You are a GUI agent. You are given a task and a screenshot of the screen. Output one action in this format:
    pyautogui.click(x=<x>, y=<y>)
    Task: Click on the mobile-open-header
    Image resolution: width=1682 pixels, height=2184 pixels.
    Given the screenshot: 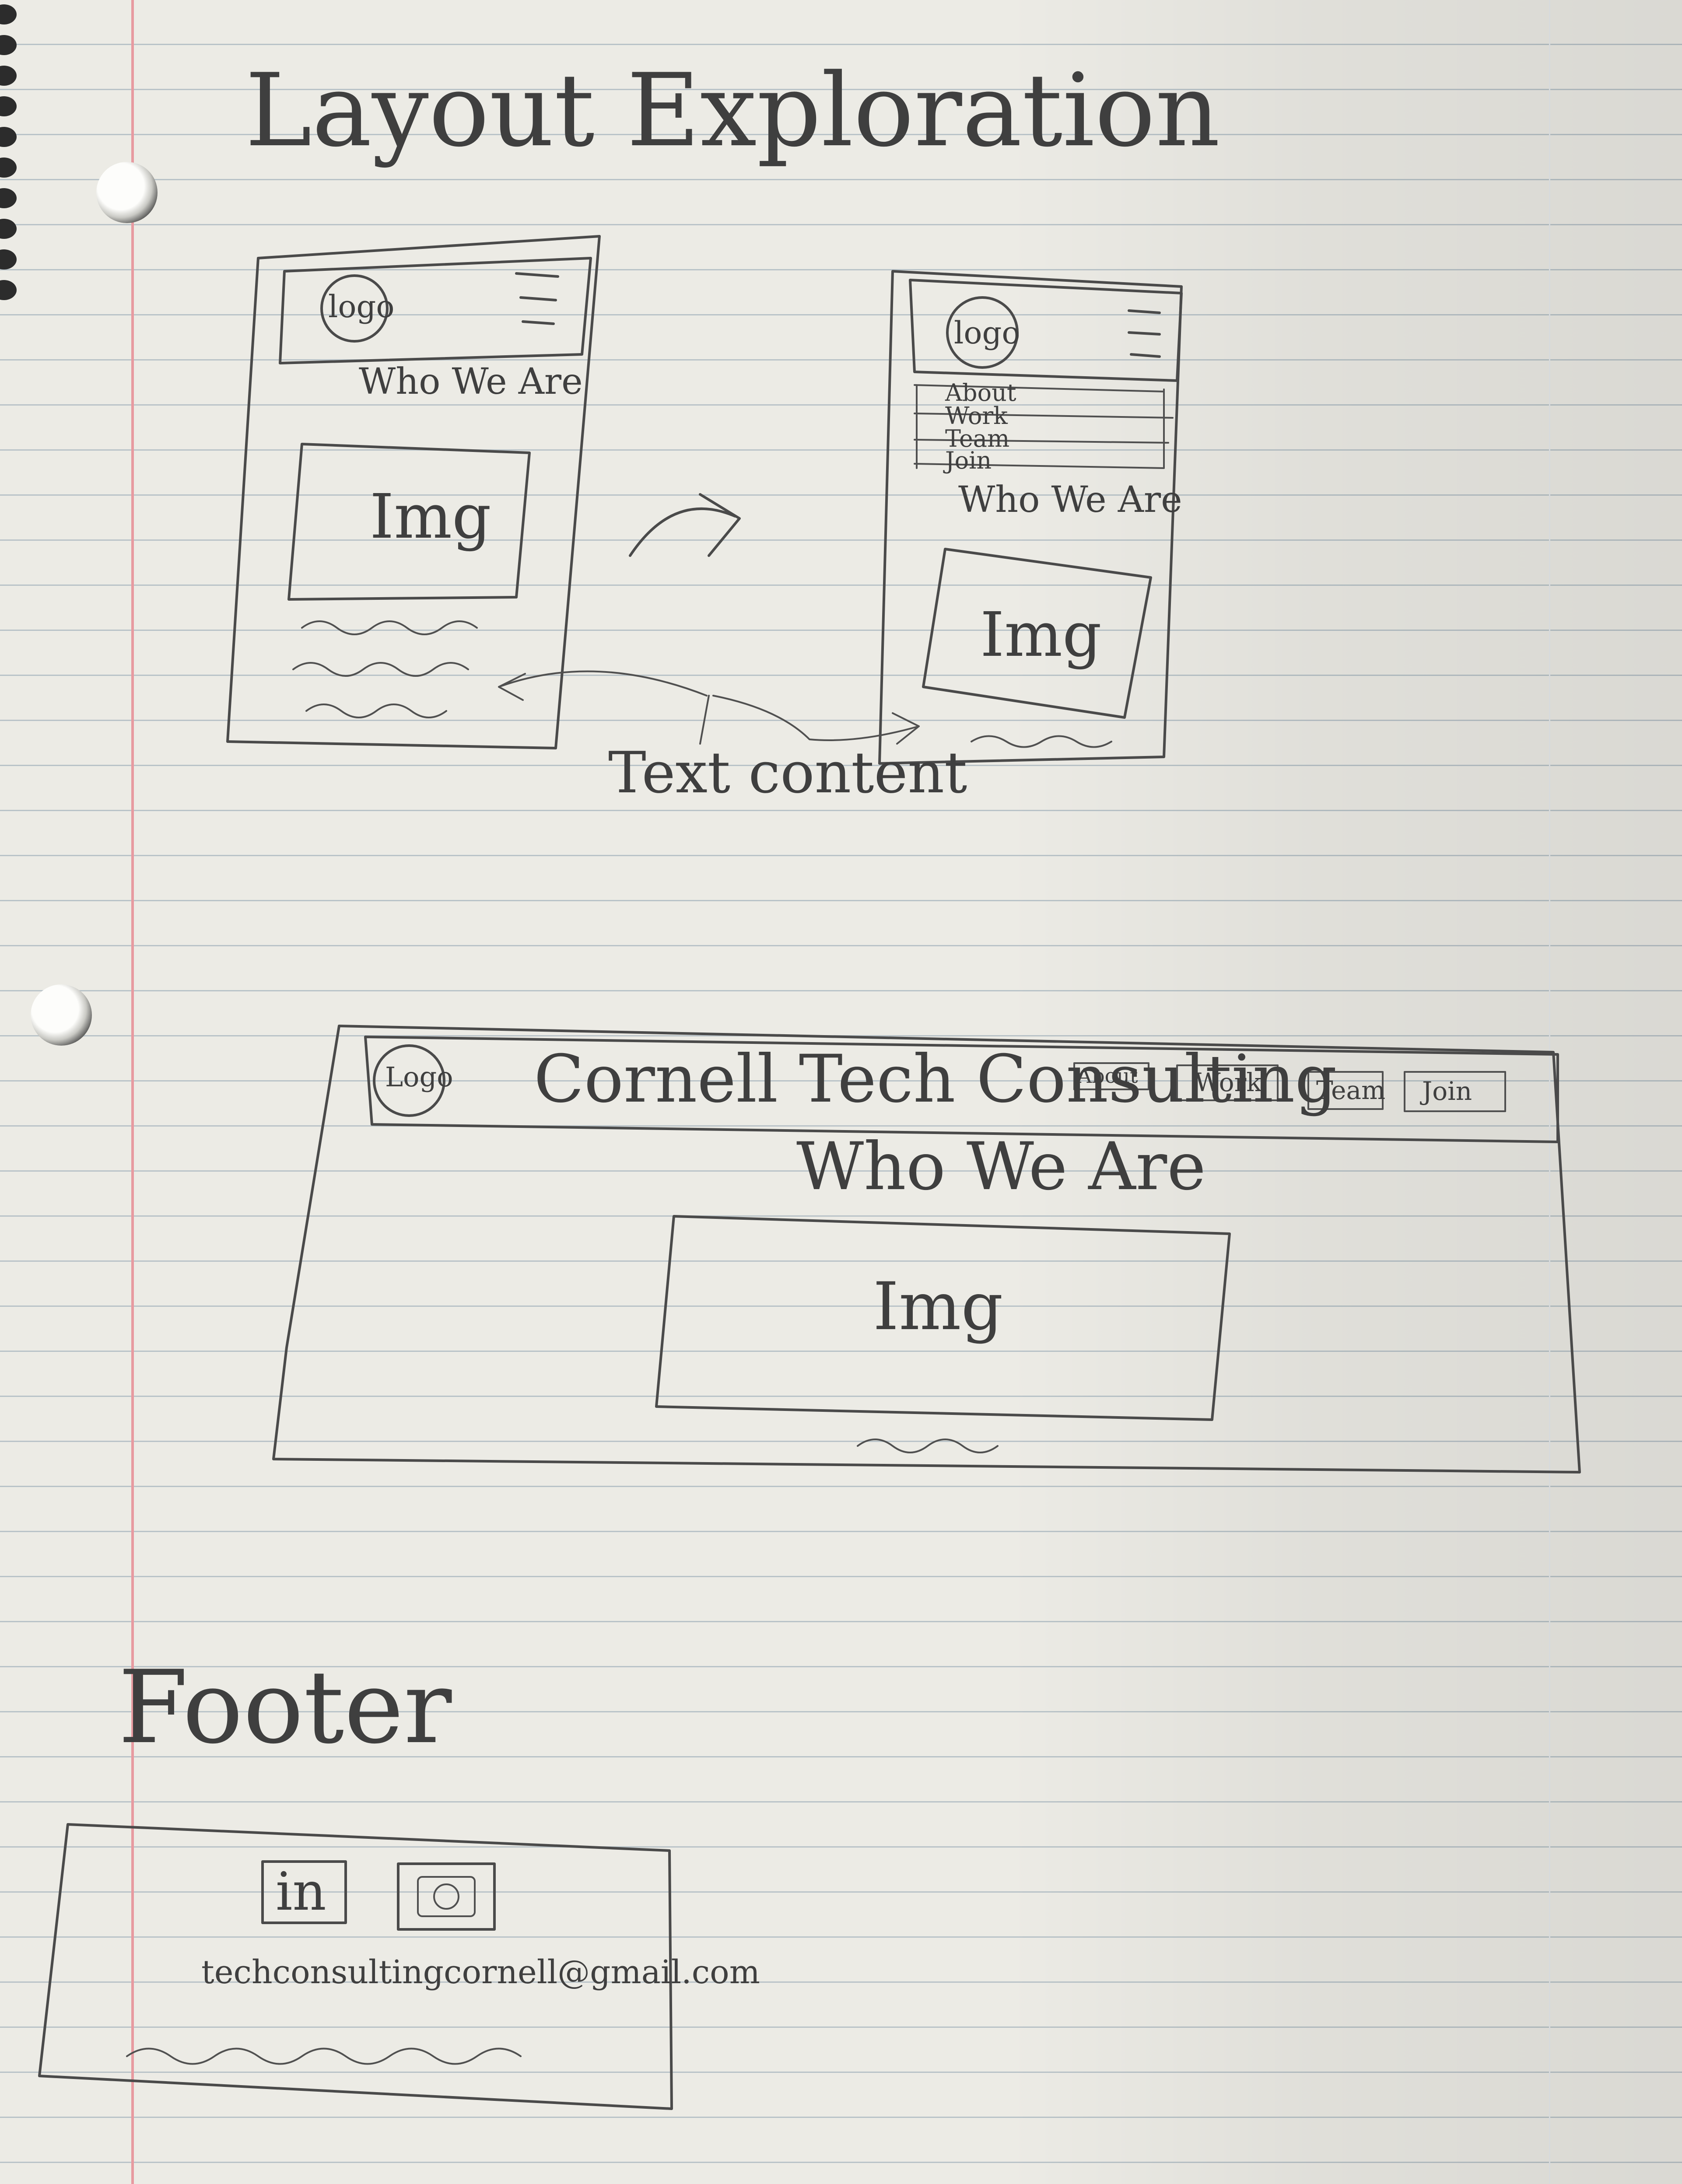 What is the action you would take?
    pyautogui.click(x=1046, y=330)
    